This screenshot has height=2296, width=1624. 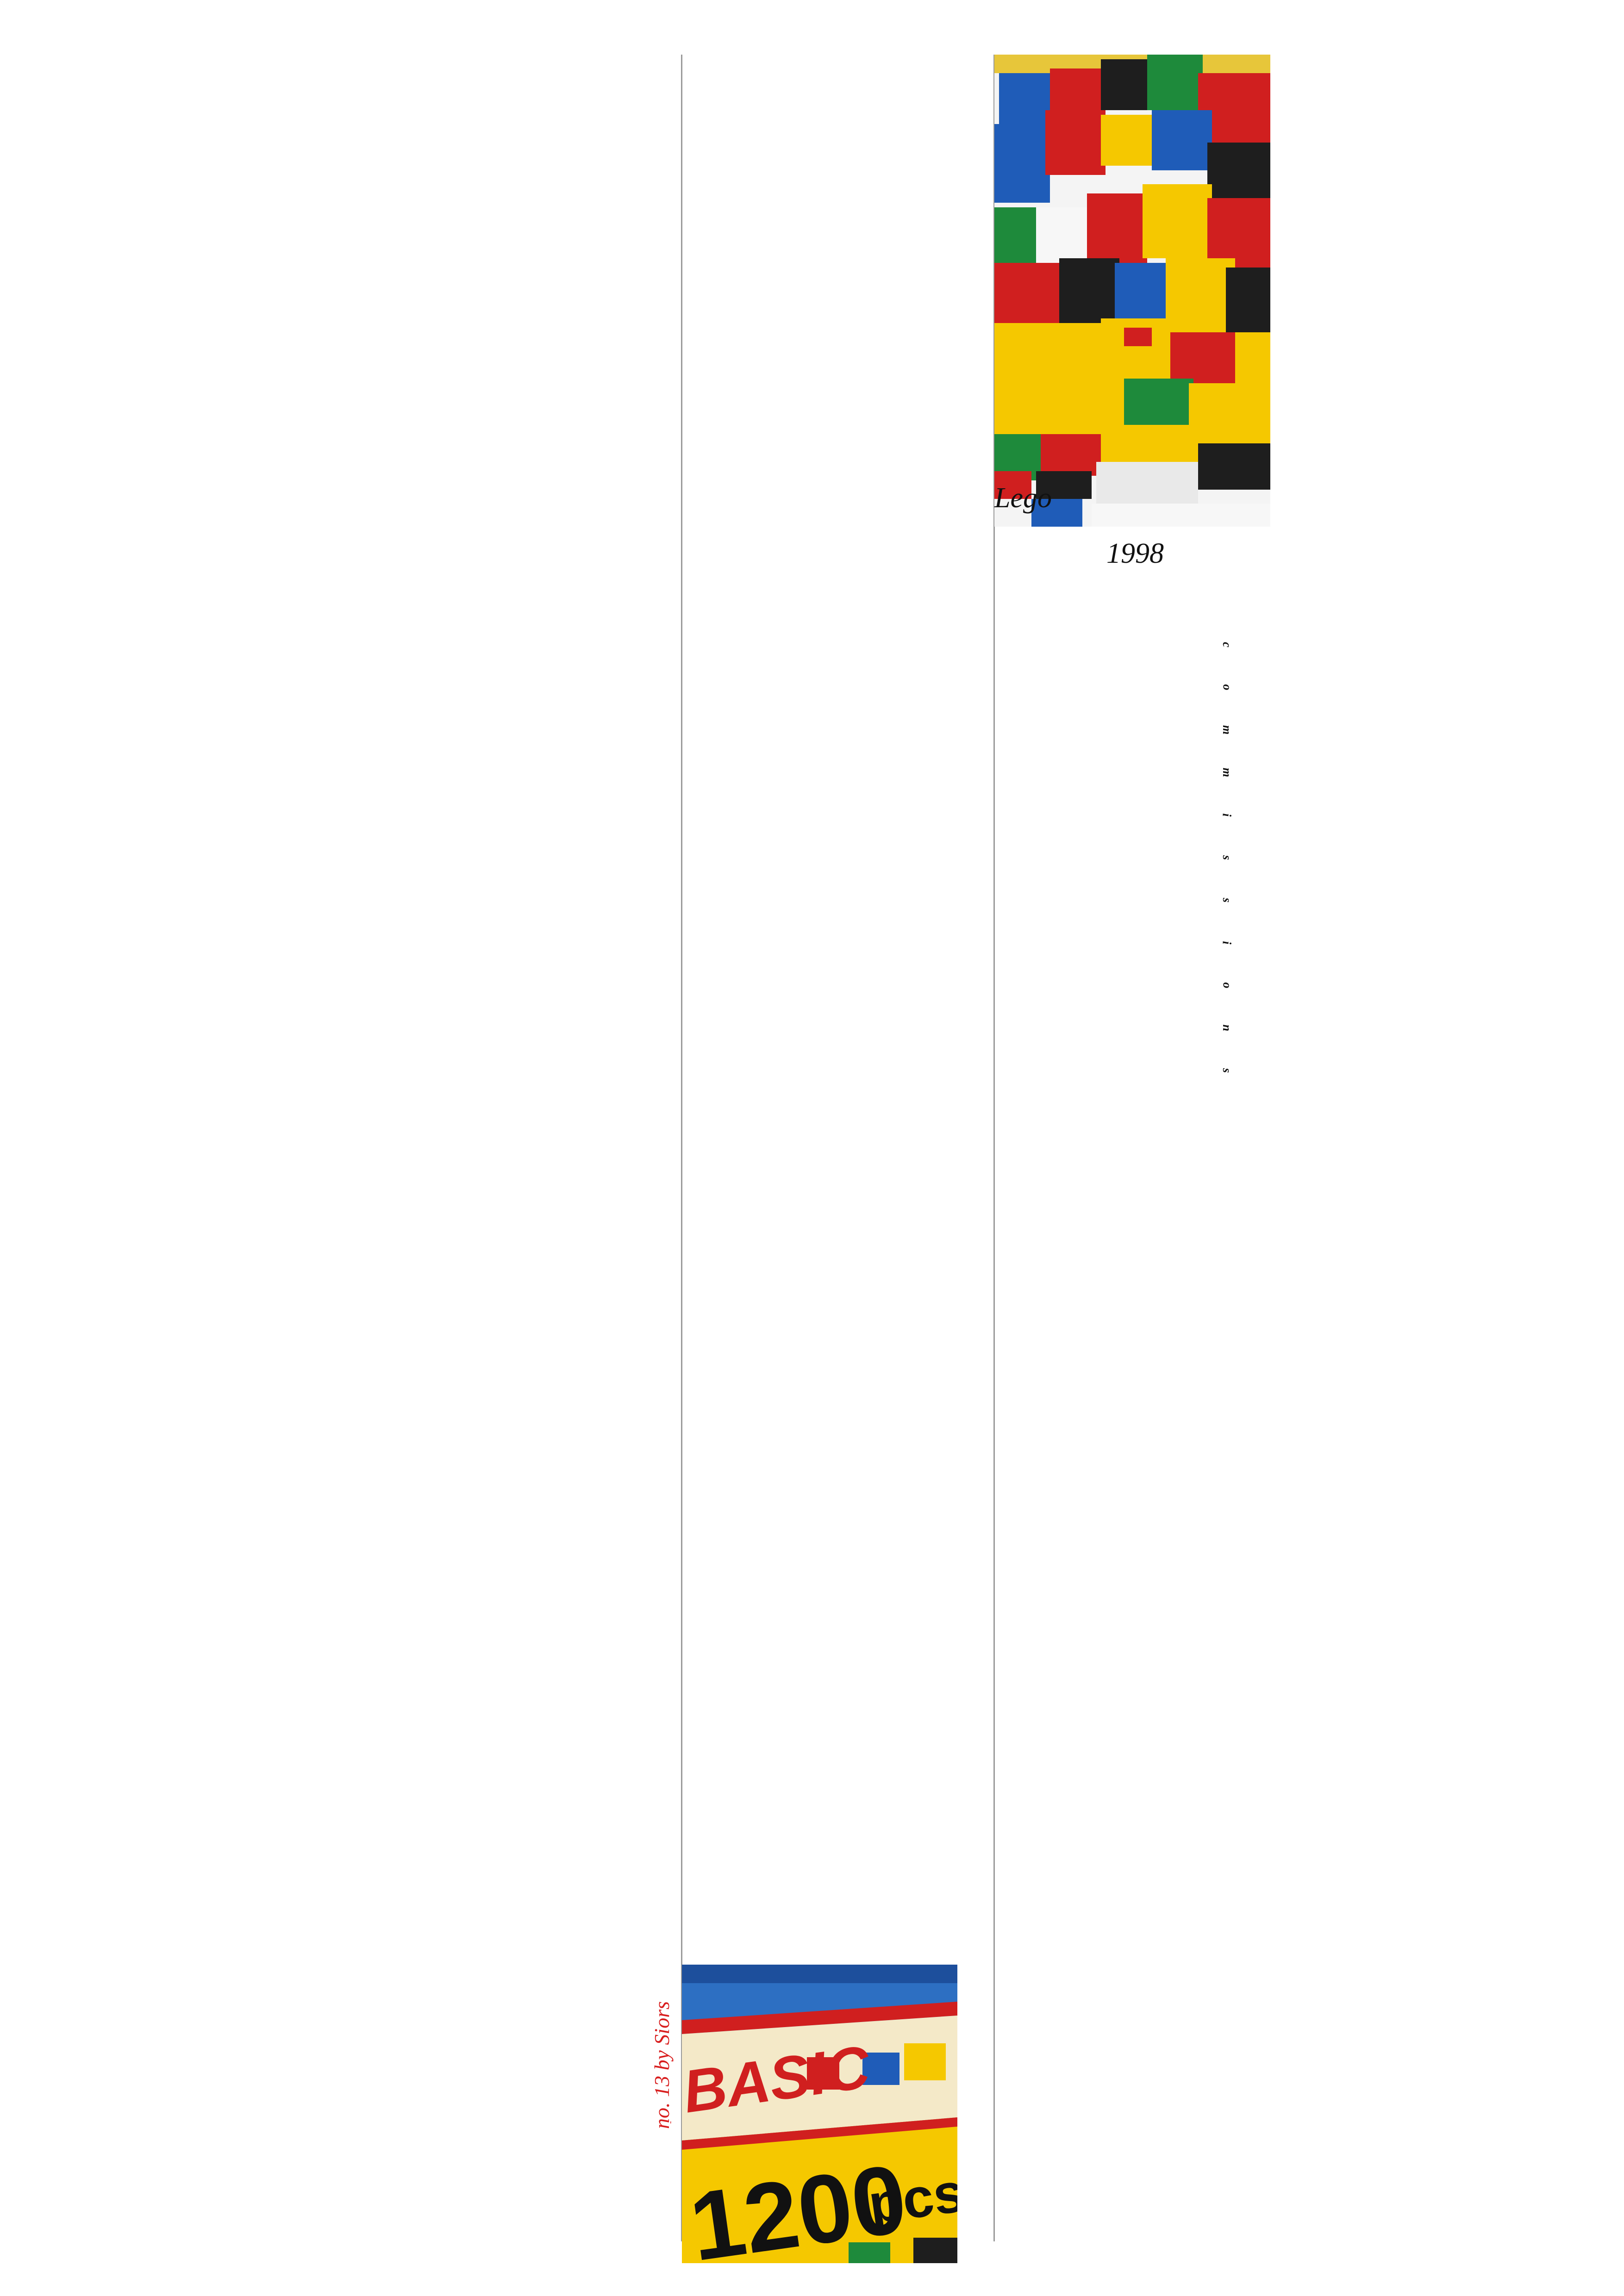 What do you see at coordinates (1227, 644) in the screenshot?
I see `vertical-letter: c` at bounding box center [1227, 644].